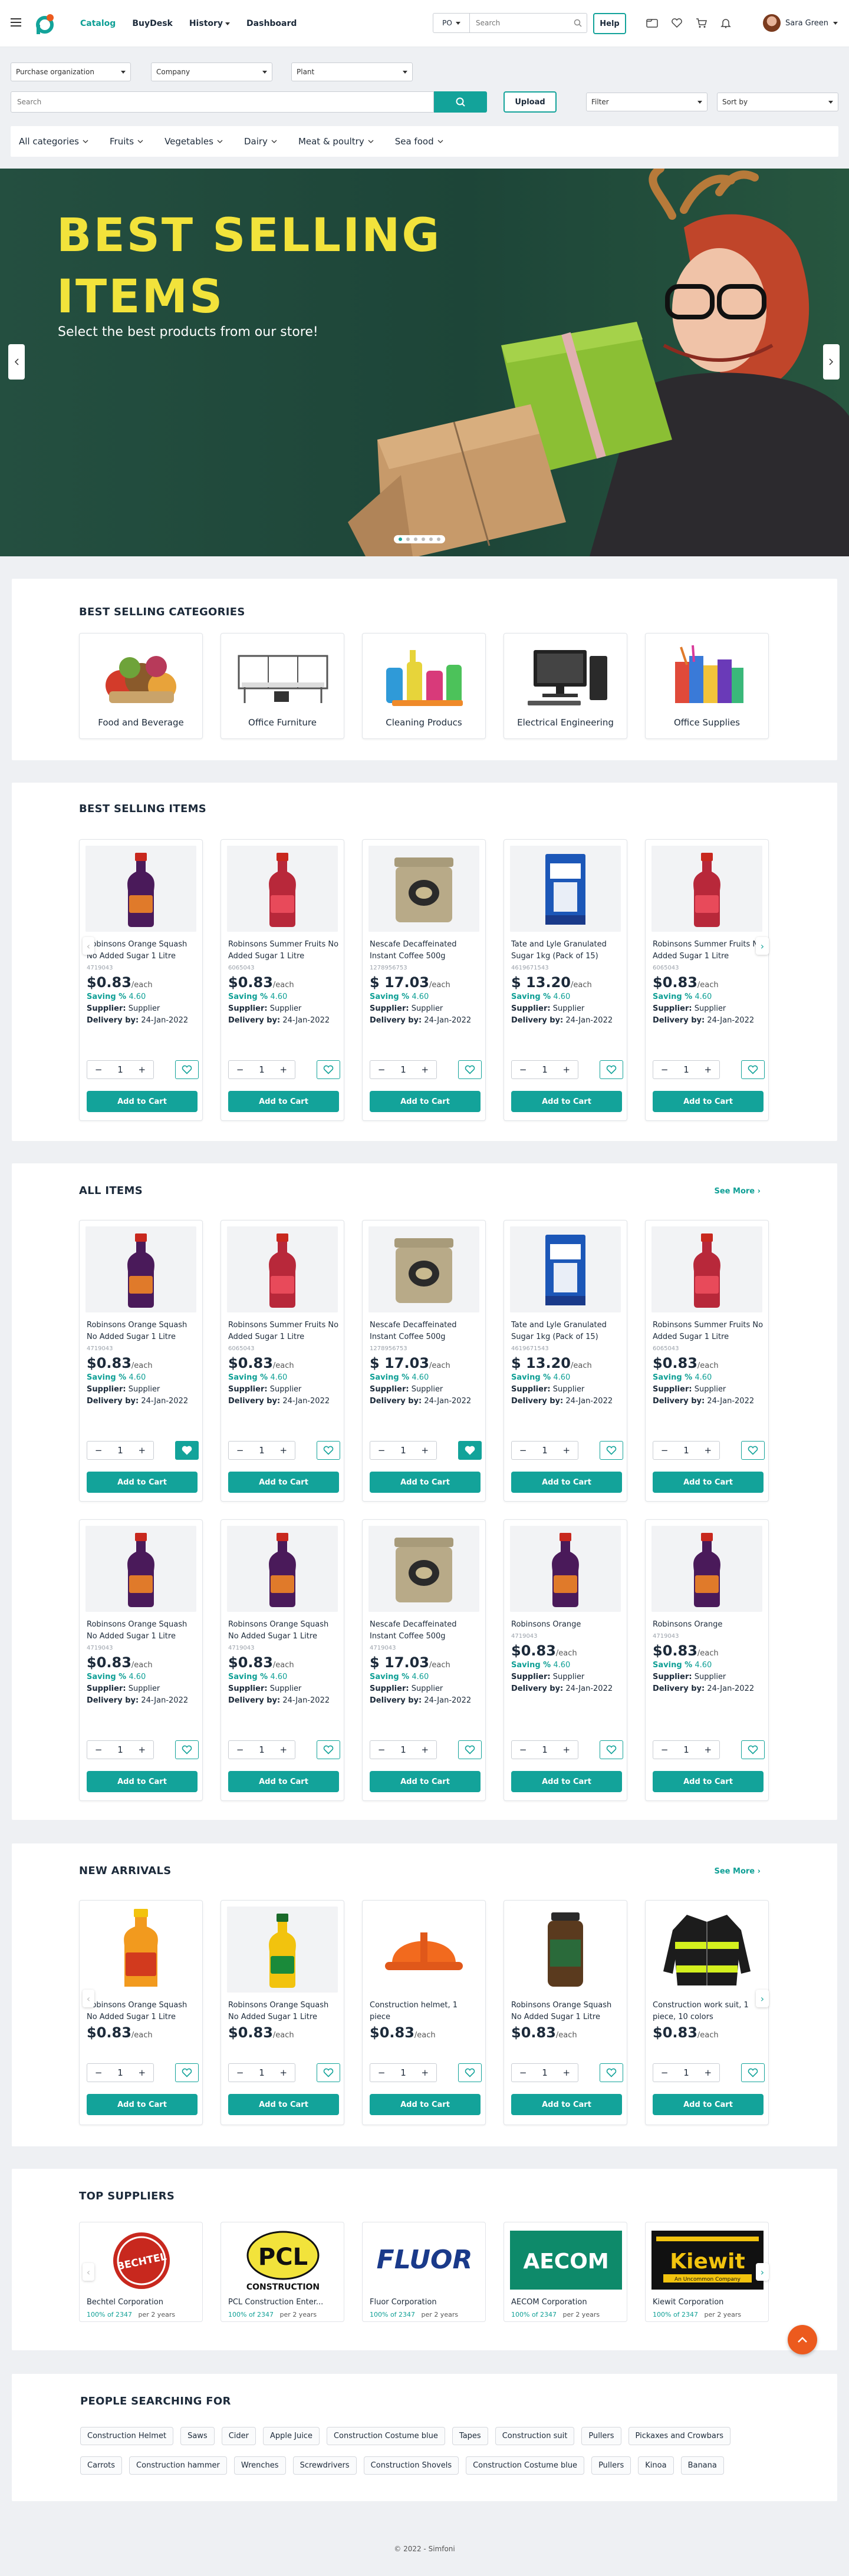  Describe the element at coordinates (127, 141) in the screenshot. I see `category-tab-fruits: Fruits` at that location.